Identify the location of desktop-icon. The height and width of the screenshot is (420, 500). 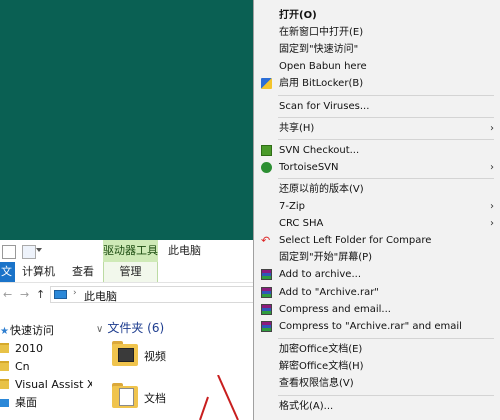
(4, 403).